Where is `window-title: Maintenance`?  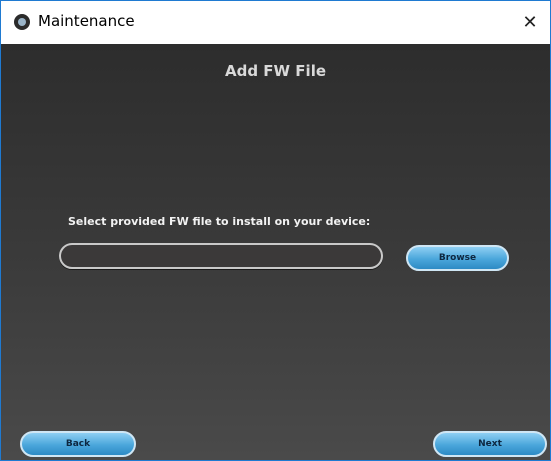 window-title: Maintenance is located at coordinates (86, 21).